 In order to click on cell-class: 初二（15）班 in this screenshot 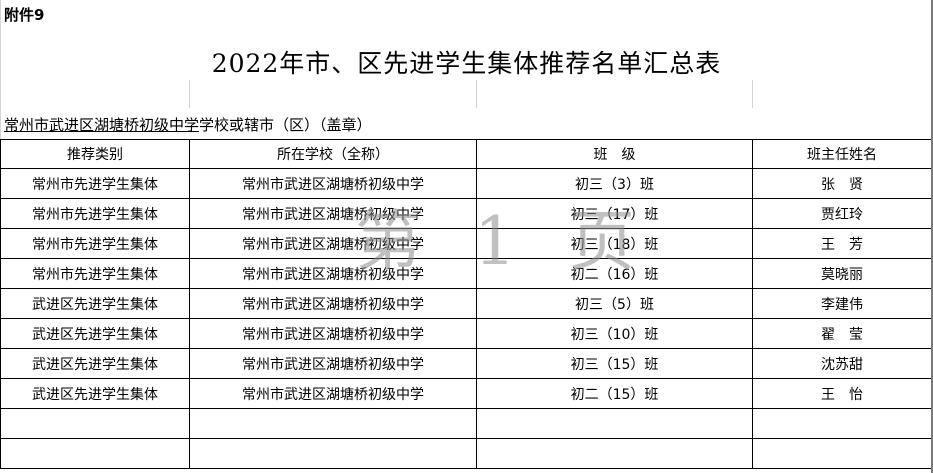, I will do `click(614, 393)`.